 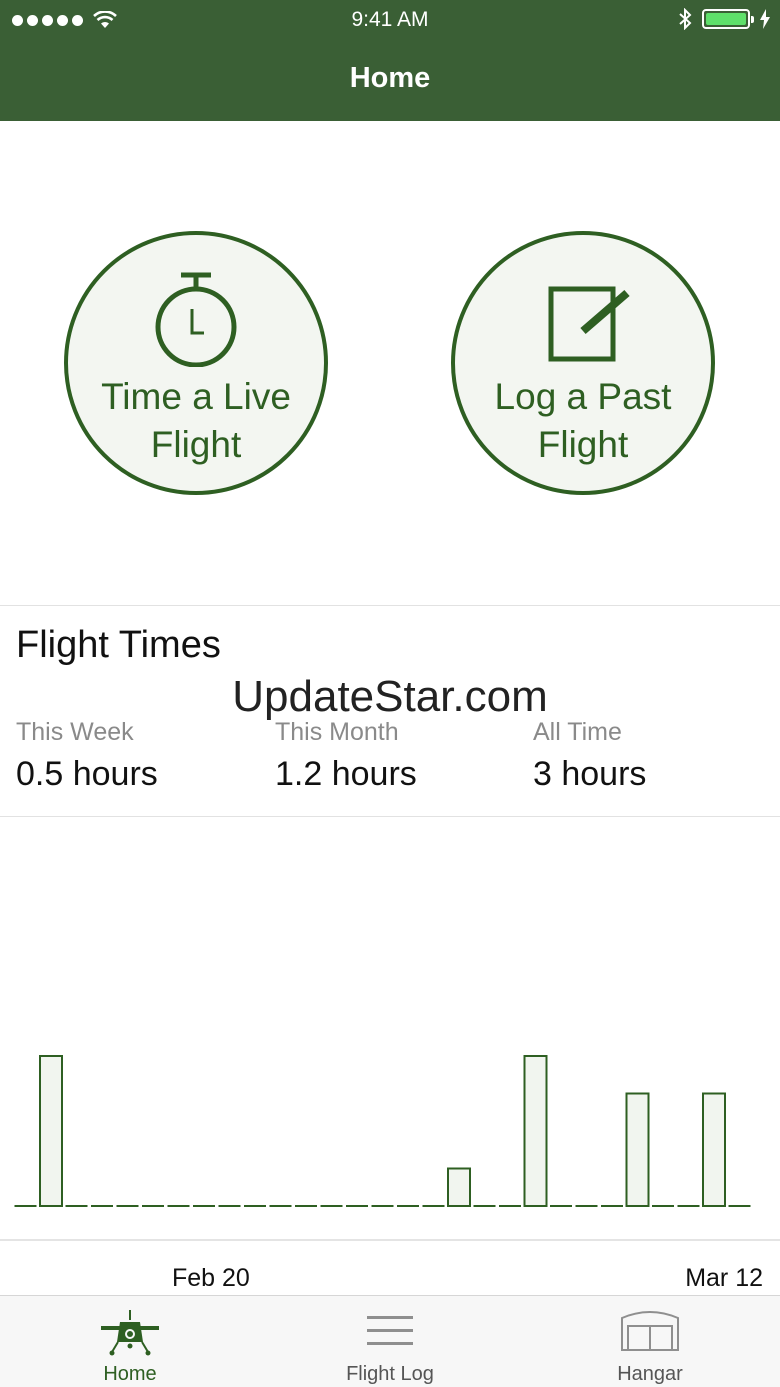 I want to click on page-title: Home, so click(x=390, y=78).